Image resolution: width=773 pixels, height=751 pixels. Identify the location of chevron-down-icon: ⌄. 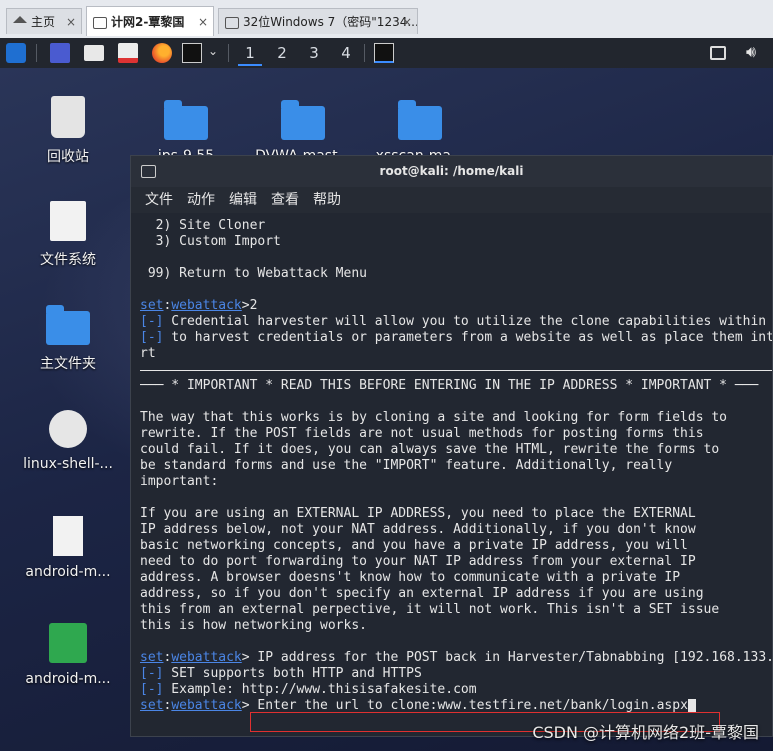
(213, 51).